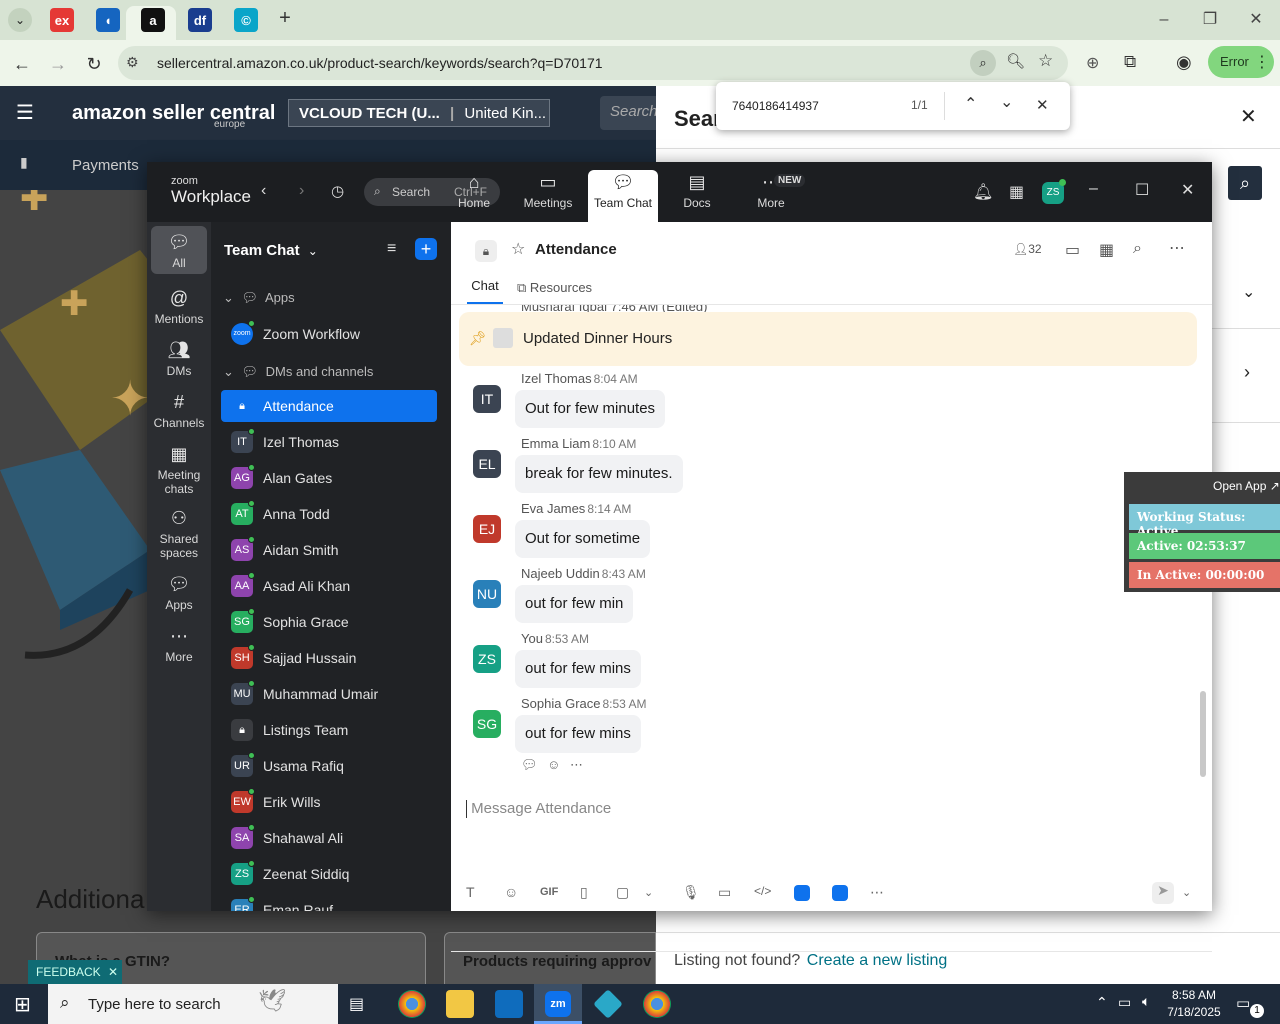  I want to click on gif-icon: GIF, so click(549, 892).